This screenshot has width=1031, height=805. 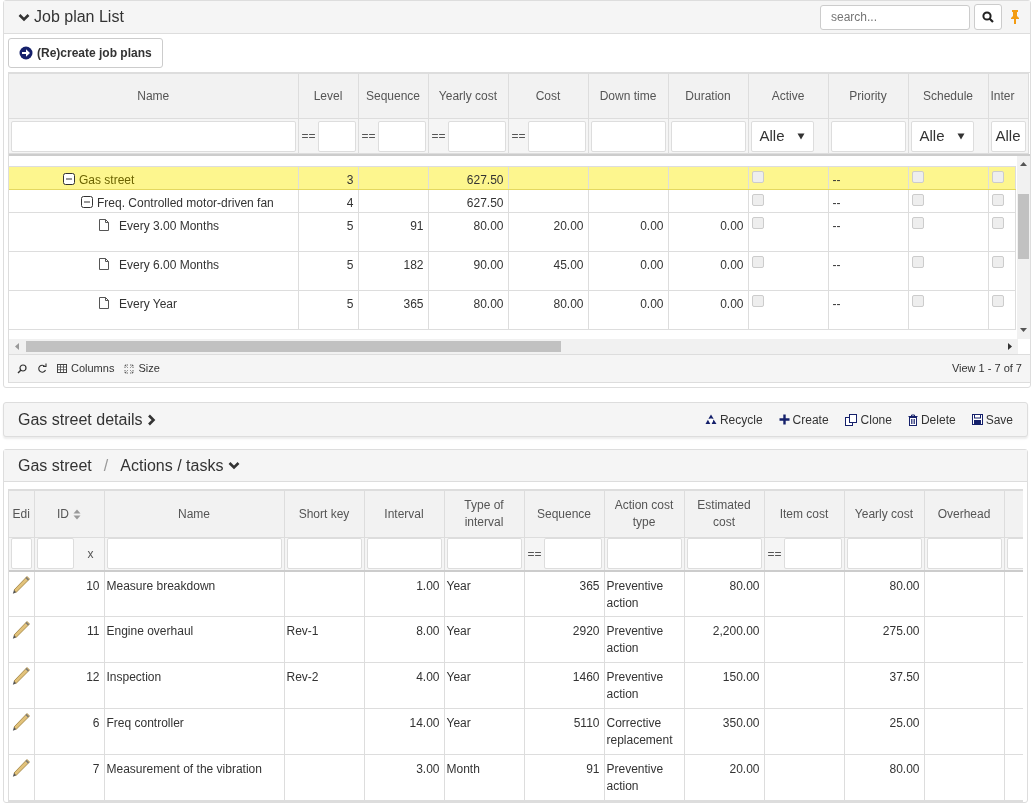 I want to click on toolbar-button: Clone, so click(x=868, y=419).